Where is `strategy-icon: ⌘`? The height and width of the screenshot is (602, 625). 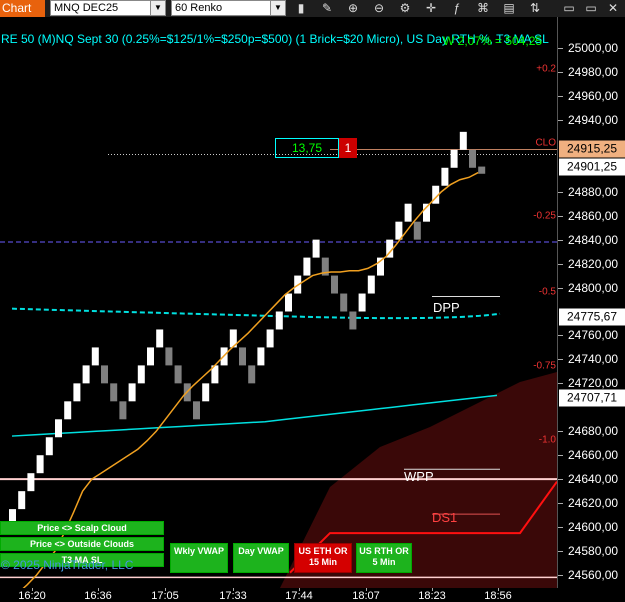
strategy-icon: ⌘ is located at coordinates (483, 8).